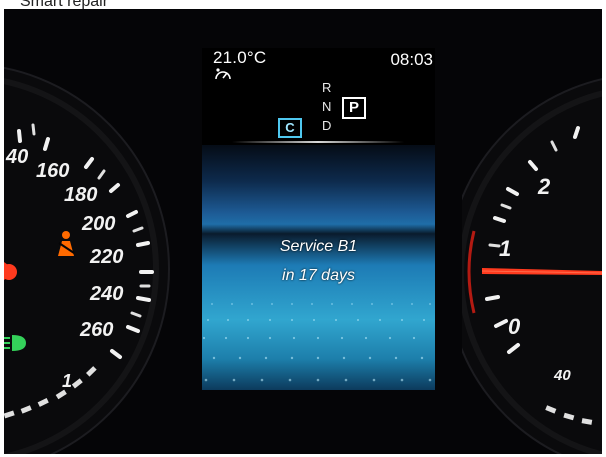 This screenshot has height=457, width=606. I want to click on status-bar: 21.0°C 08:03 R N D P C, so click(318, 95).